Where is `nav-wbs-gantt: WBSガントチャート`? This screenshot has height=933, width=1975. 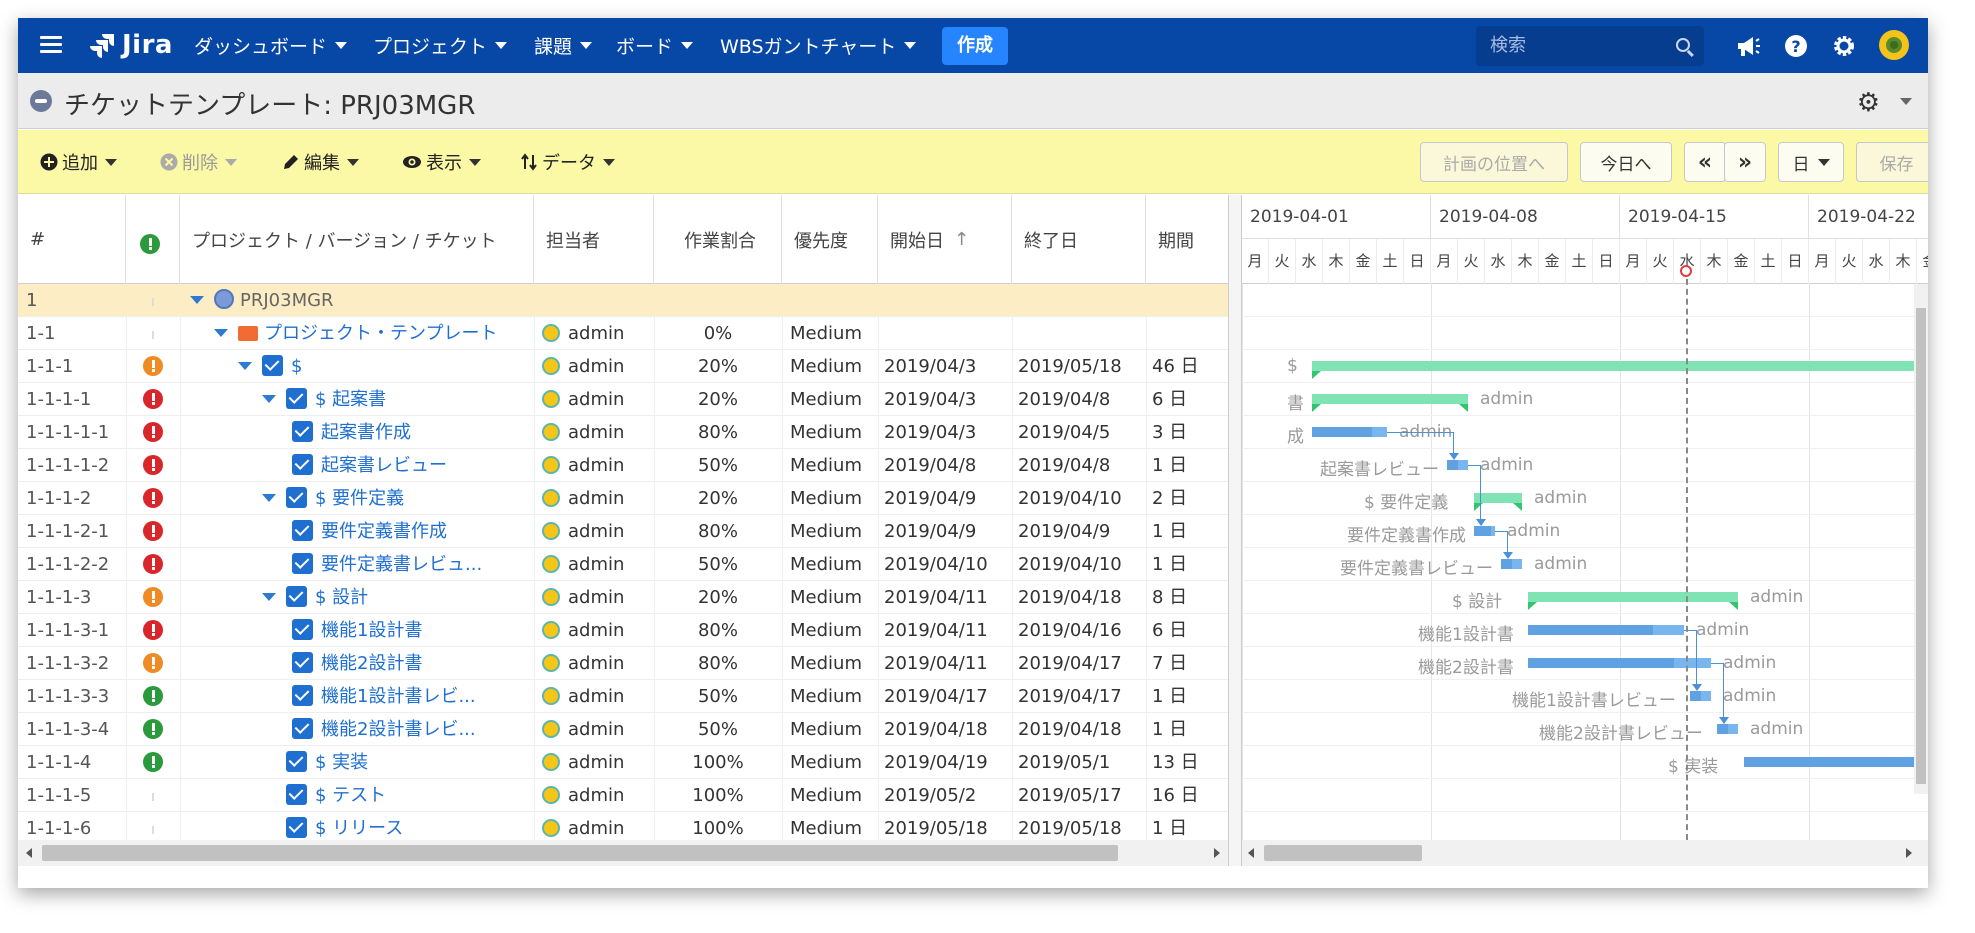
nav-wbs-gantt: WBSガントチャート is located at coordinates (818, 45).